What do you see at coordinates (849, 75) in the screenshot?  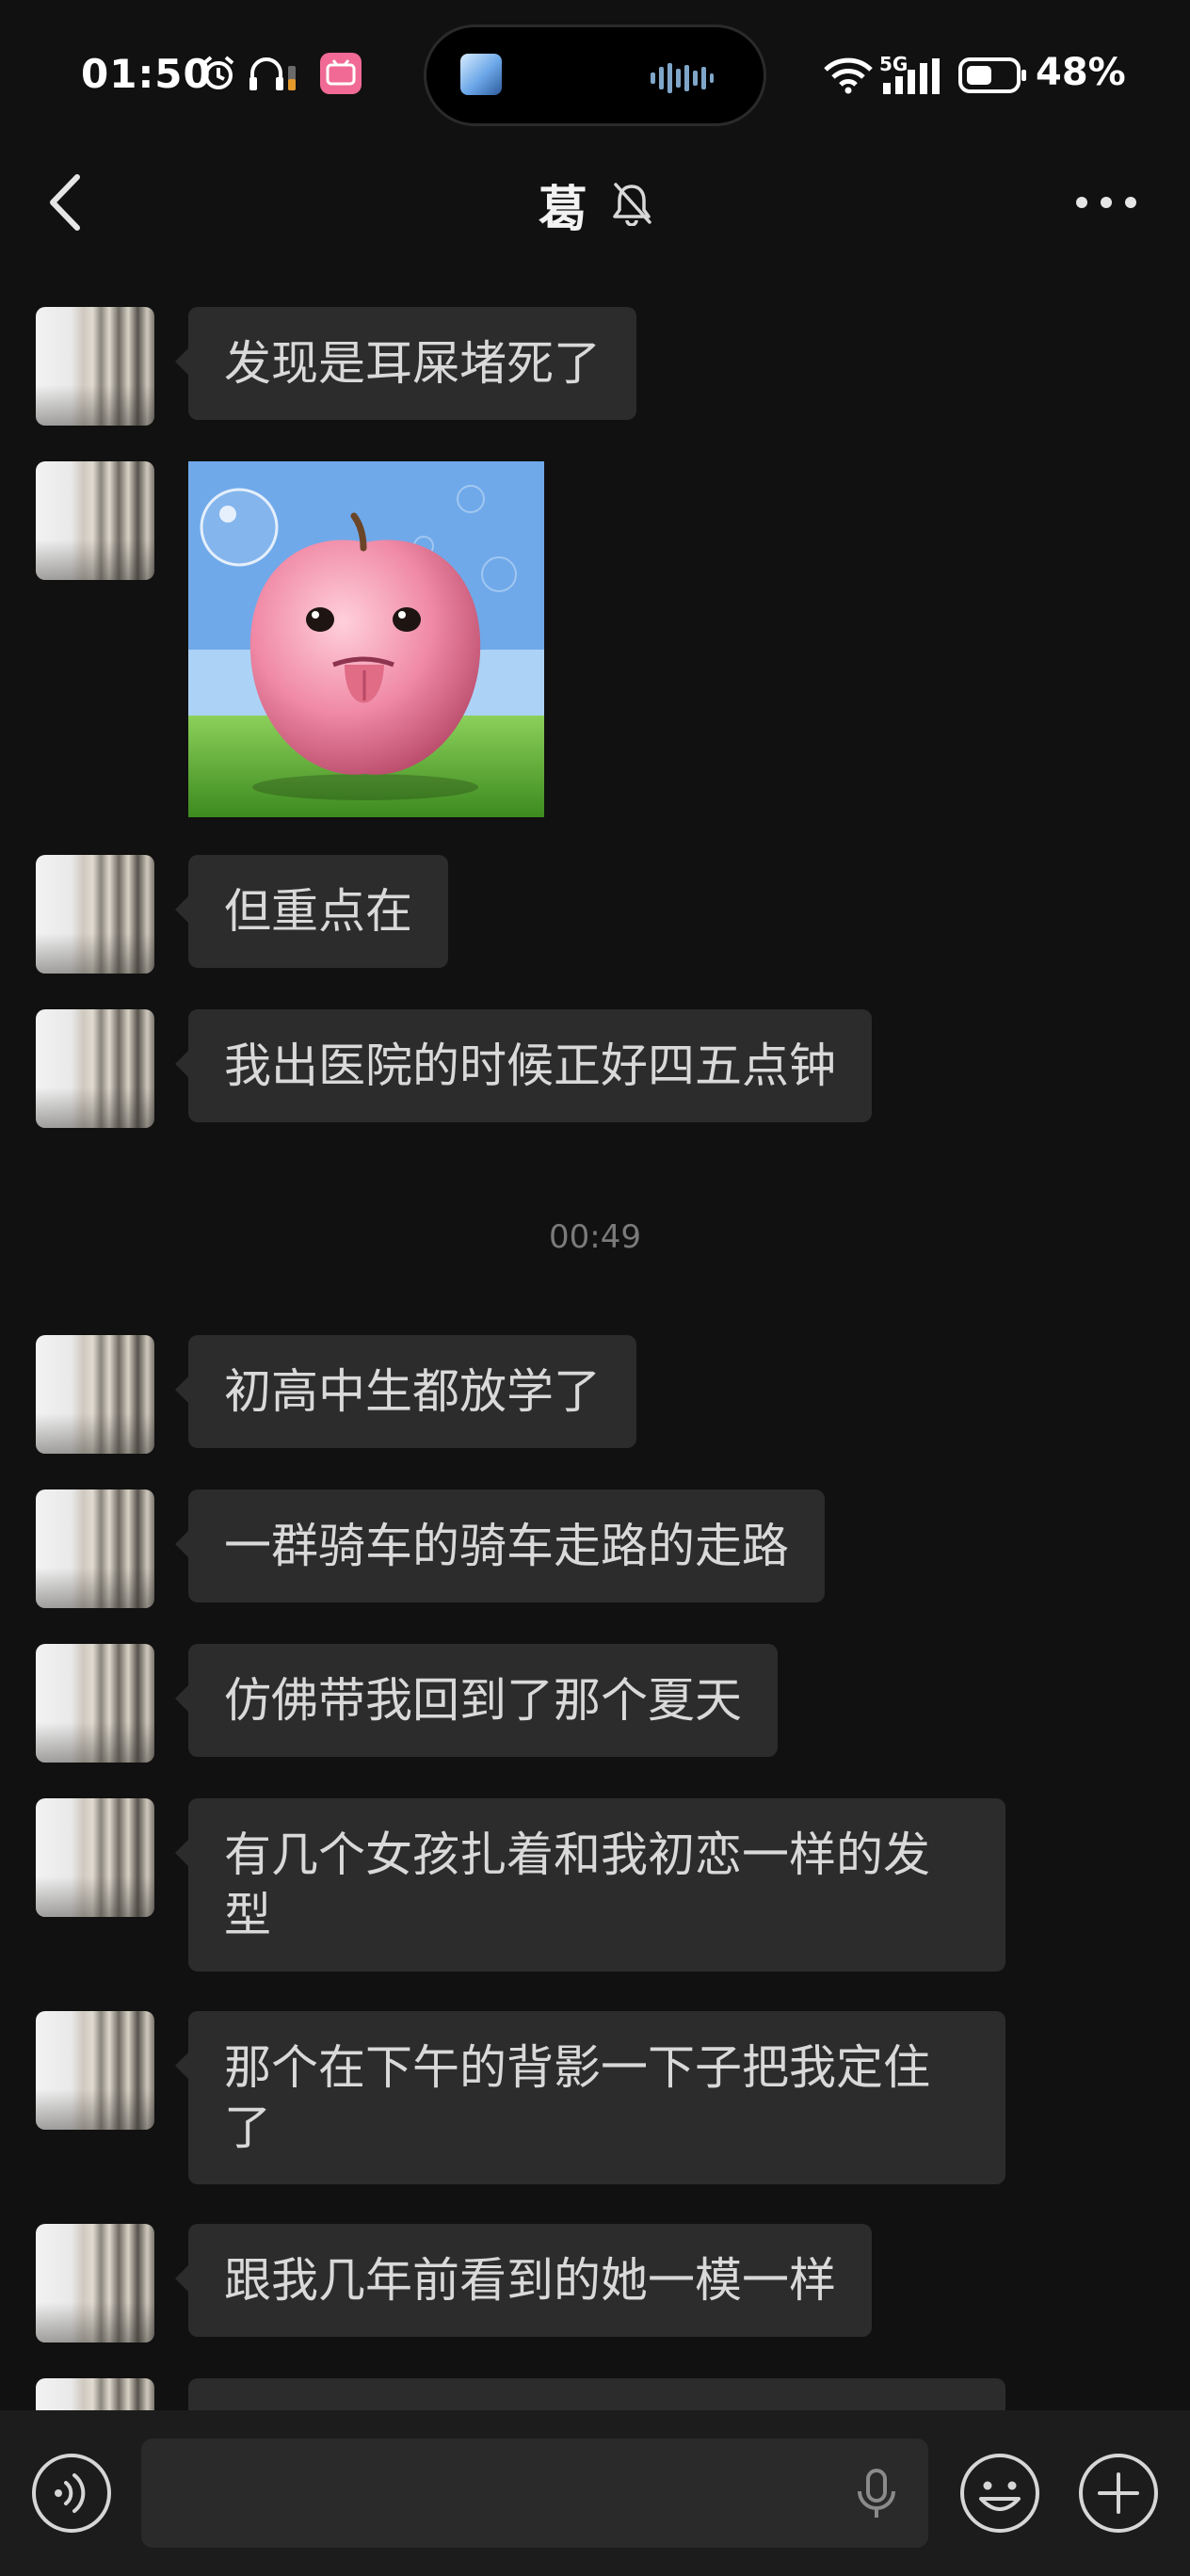 I see `wifi-icon` at bounding box center [849, 75].